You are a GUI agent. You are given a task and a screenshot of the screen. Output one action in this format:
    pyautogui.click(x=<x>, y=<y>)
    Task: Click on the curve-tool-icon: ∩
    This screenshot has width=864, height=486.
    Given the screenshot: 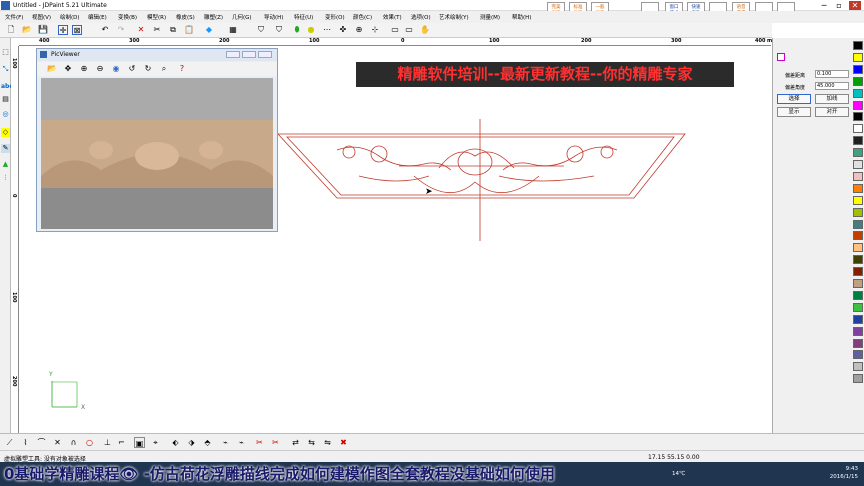 What is the action you would take?
    pyautogui.click(x=73, y=442)
    